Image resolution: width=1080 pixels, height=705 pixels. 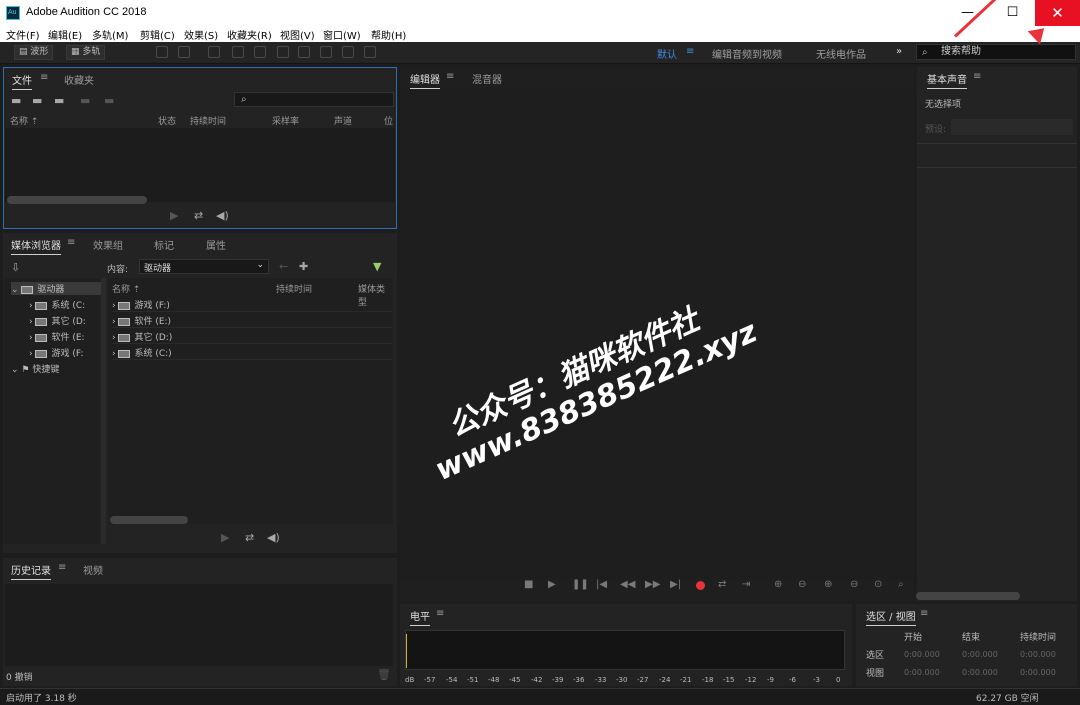 I want to click on zoom-in-time-icon: ⊕, so click(x=828, y=584).